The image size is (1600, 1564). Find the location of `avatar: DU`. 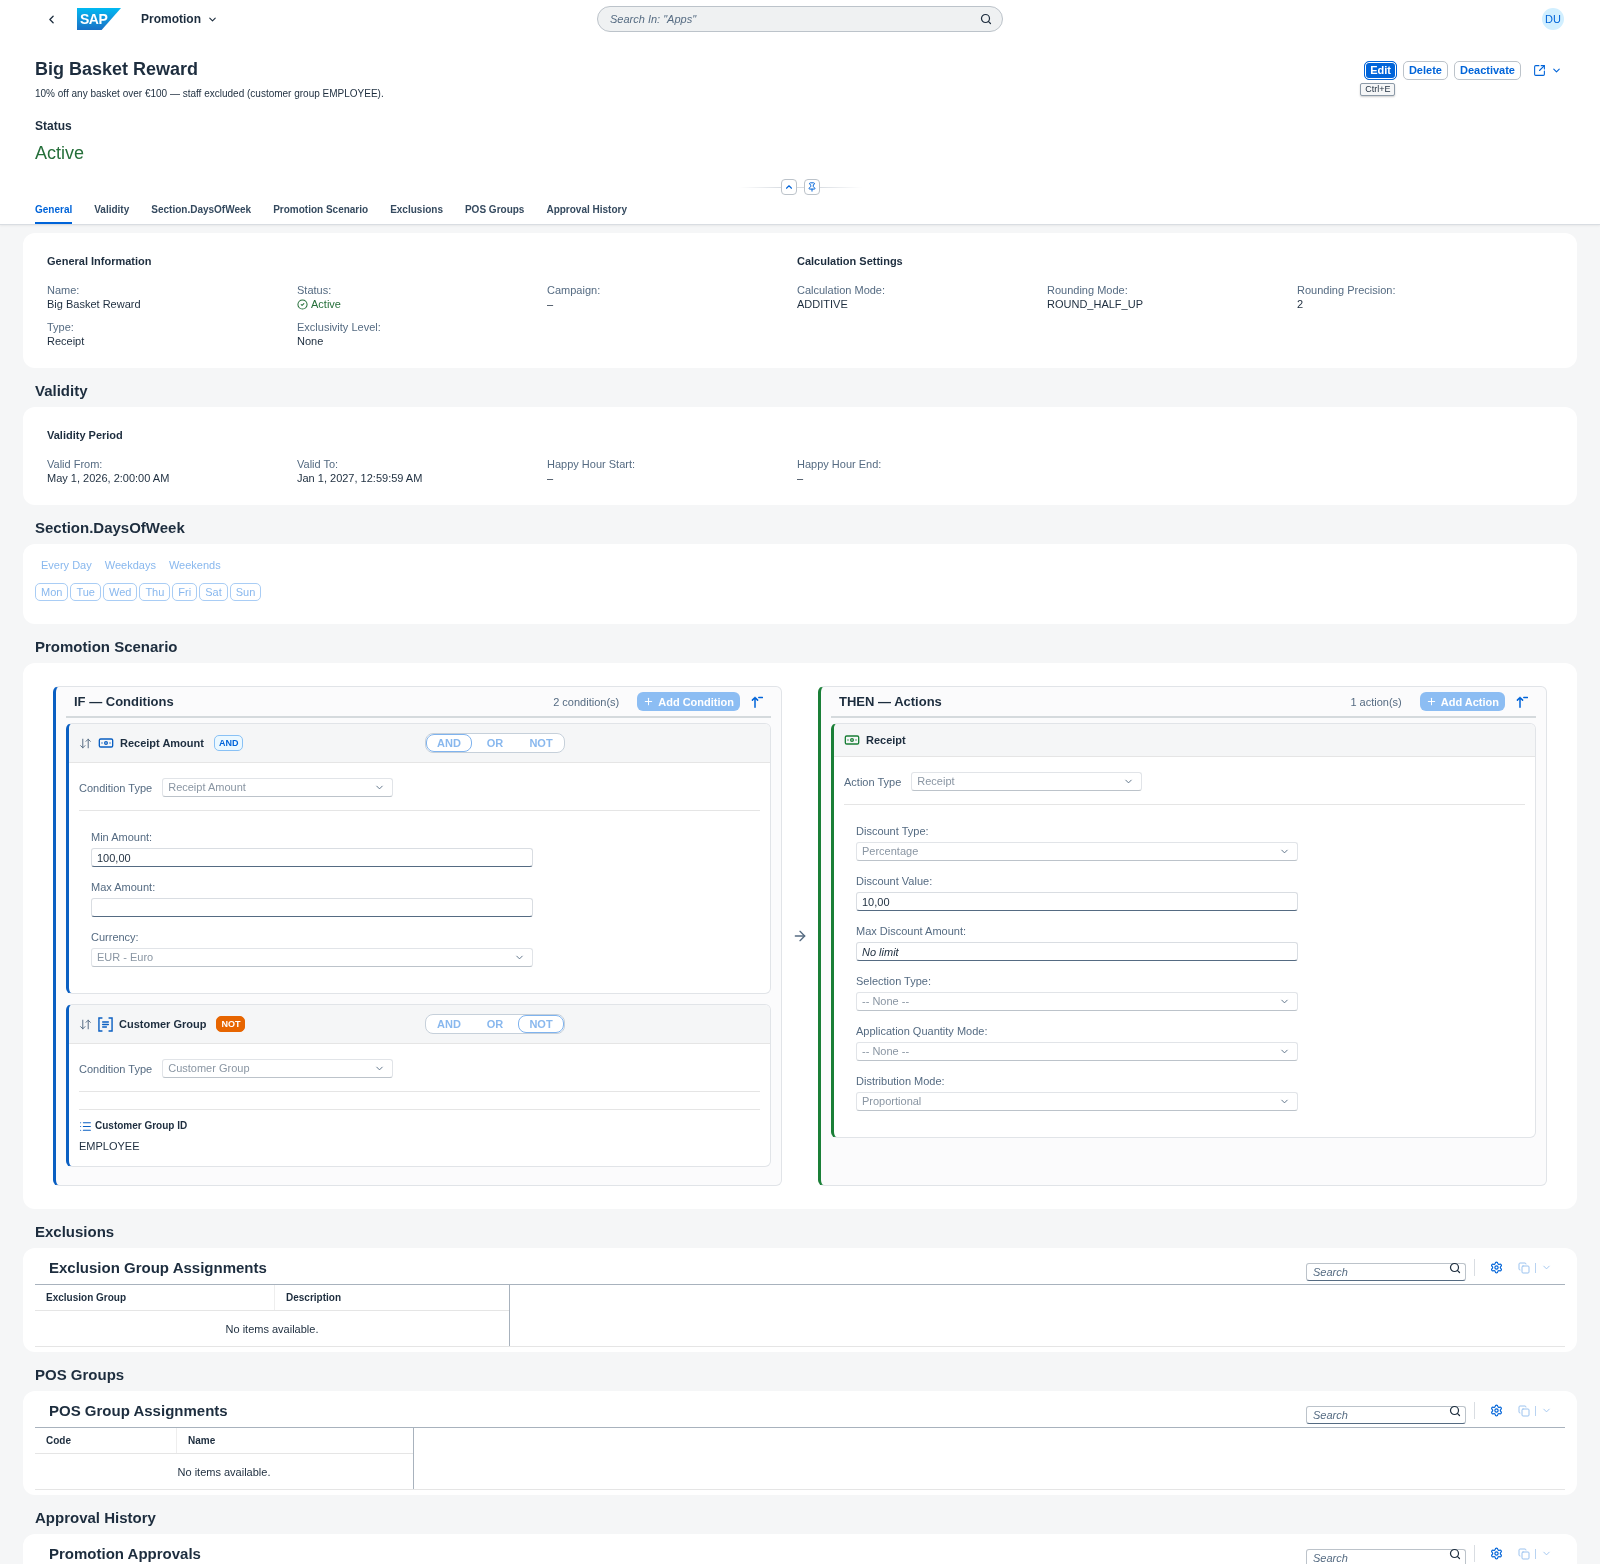

avatar: DU is located at coordinates (1553, 19).